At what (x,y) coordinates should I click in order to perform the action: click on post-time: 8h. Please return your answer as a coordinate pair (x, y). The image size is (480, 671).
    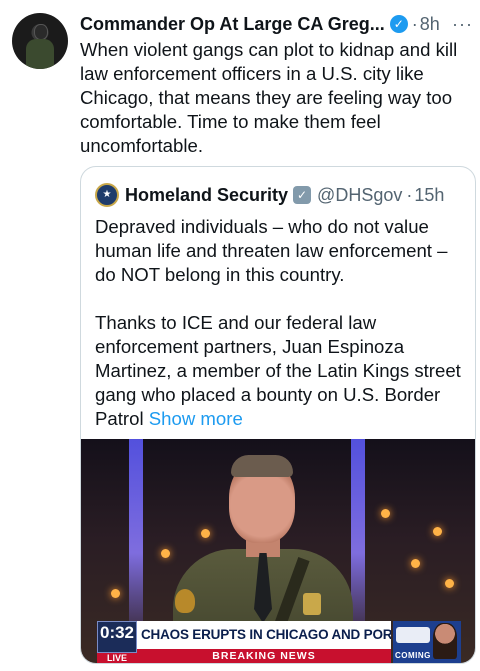
    Looking at the image, I should click on (430, 24).